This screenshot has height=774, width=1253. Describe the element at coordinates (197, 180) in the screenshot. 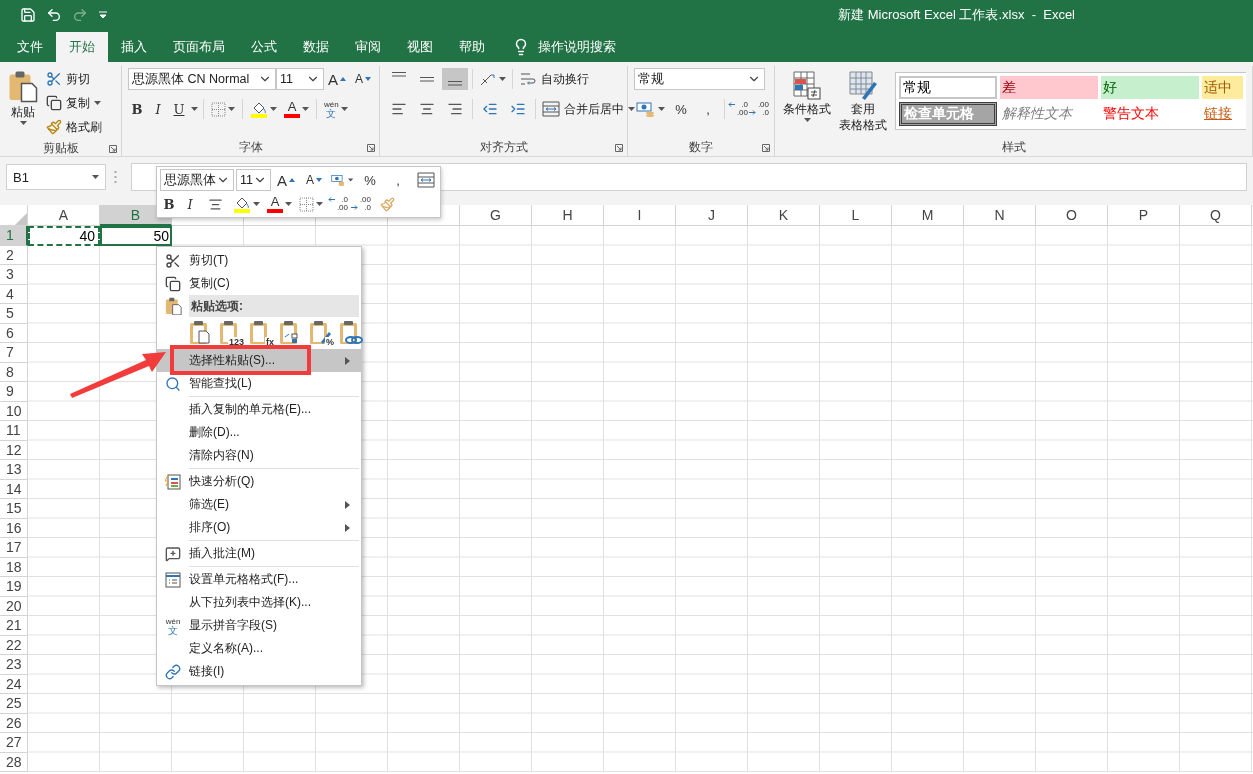

I see `font-name-dropdown: 思源黑体` at that location.